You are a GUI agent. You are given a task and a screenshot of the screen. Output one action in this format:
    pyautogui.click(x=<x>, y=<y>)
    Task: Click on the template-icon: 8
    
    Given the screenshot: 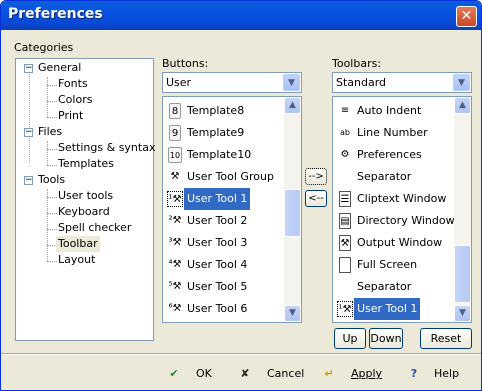 What is the action you would take?
    pyautogui.click(x=175, y=111)
    